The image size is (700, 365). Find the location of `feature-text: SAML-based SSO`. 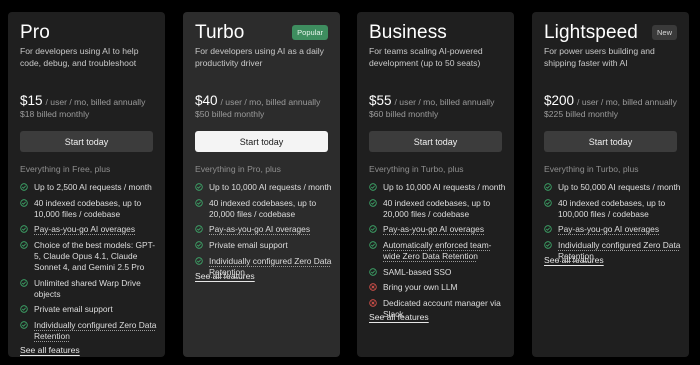

feature-text: SAML-based SSO is located at coordinates (417, 271).